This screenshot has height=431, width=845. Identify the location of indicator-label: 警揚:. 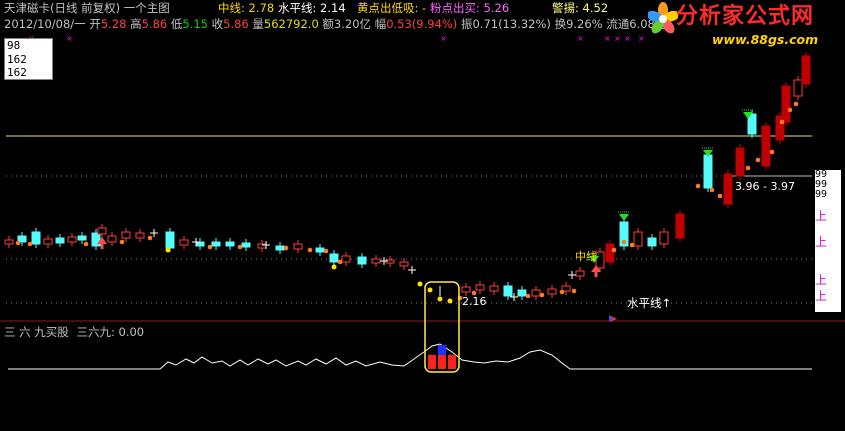
(567, 8).